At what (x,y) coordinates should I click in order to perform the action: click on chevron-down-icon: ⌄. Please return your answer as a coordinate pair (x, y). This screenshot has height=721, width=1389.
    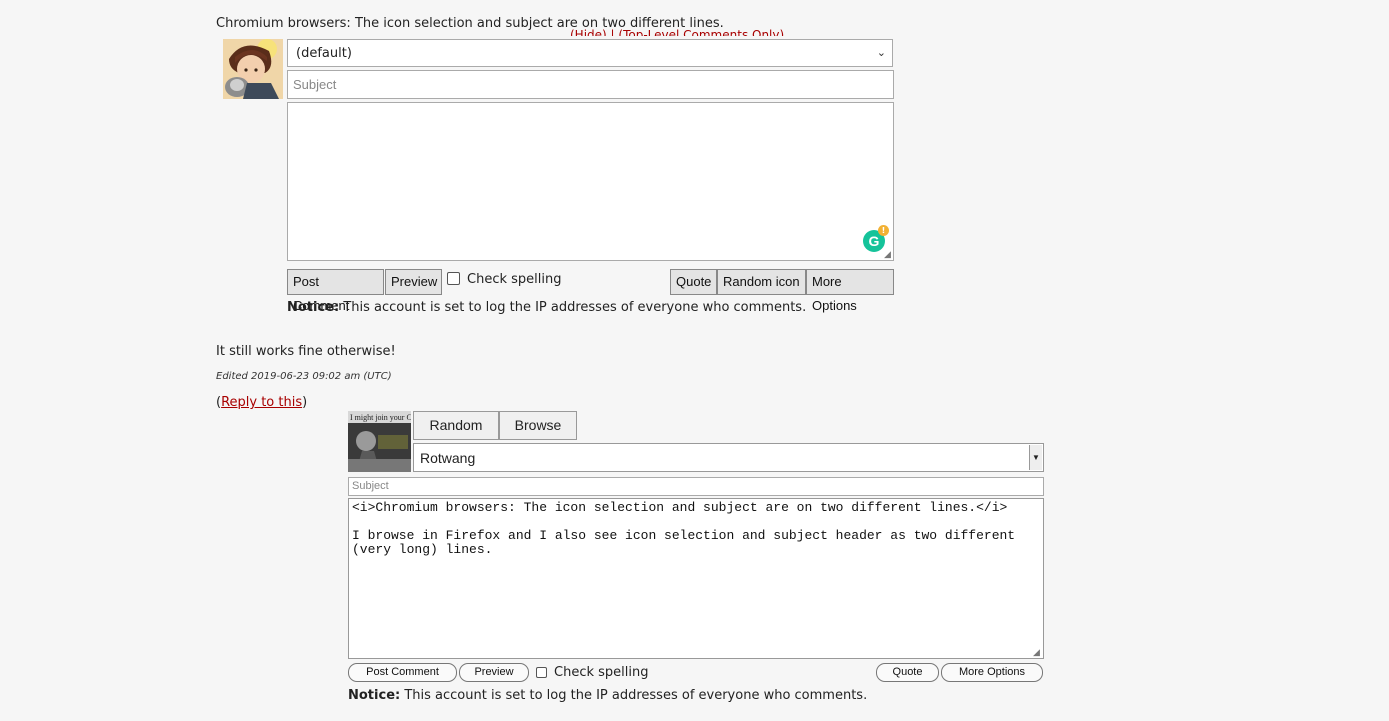
    Looking at the image, I should click on (881, 52).